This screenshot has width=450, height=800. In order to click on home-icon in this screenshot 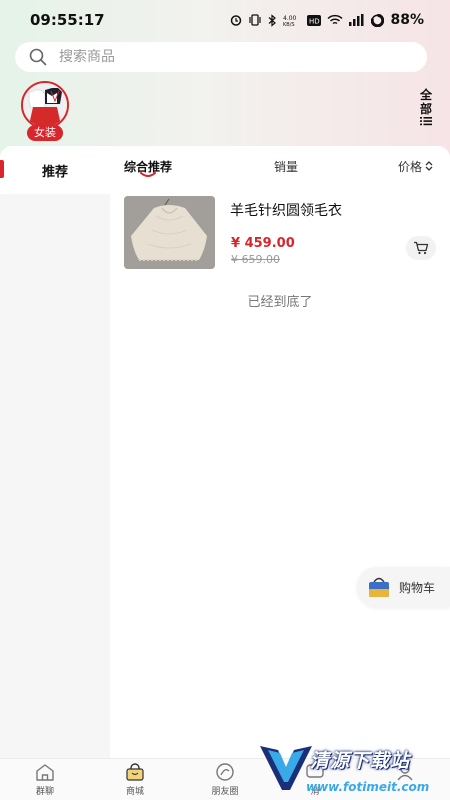, I will do `click(45, 772)`.